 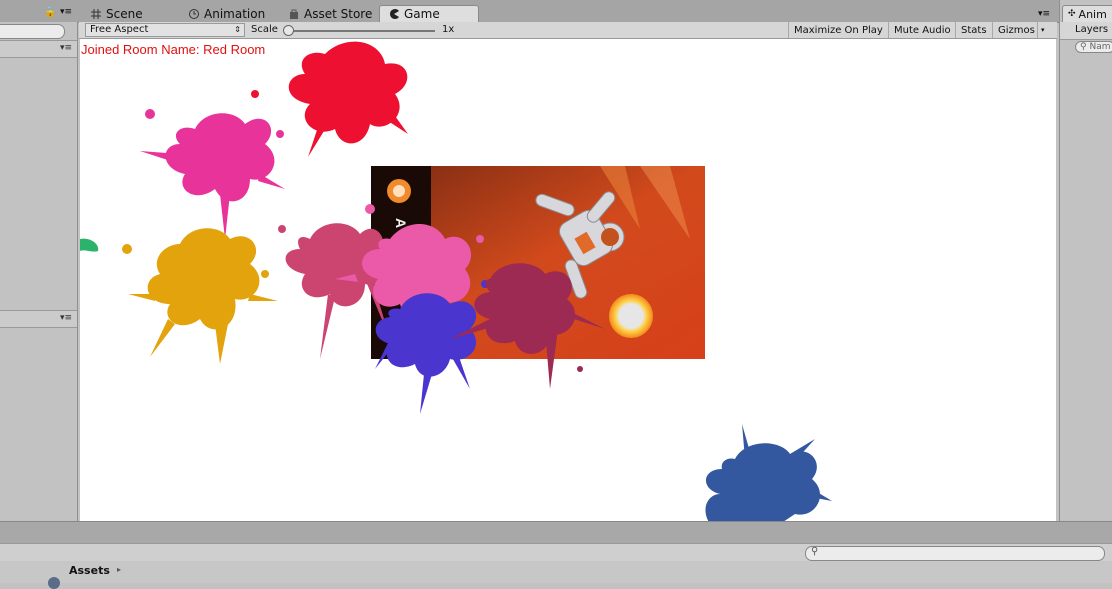 What do you see at coordinates (631, 316) in the screenshot?
I see `sun-icon` at bounding box center [631, 316].